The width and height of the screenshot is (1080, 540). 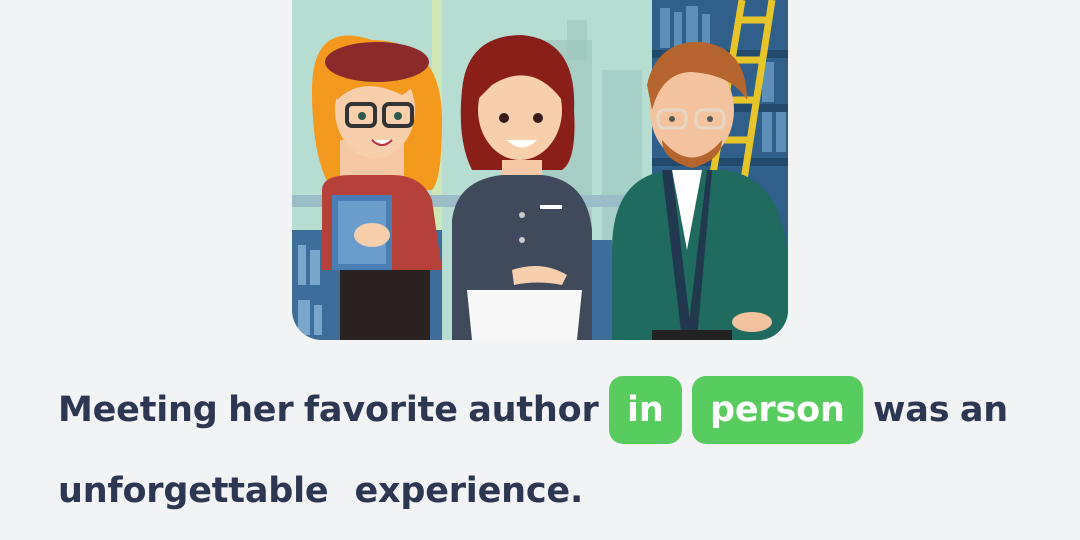 What do you see at coordinates (380, 409) in the screenshot?
I see `word: favorite` at bounding box center [380, 409].